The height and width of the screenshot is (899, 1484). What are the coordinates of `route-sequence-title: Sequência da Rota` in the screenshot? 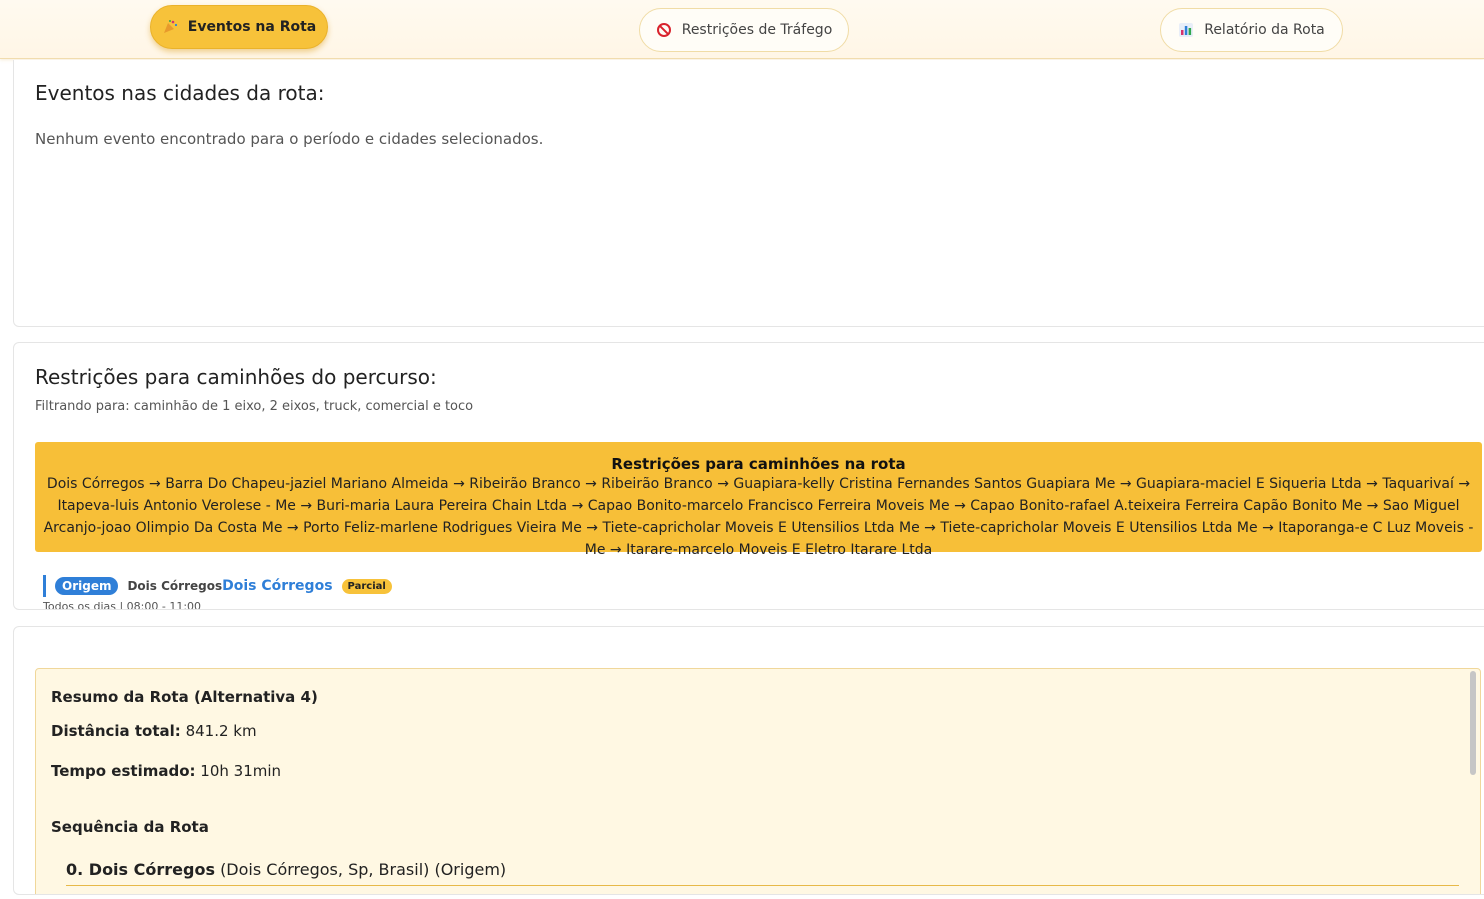 It's located at (130, 827).